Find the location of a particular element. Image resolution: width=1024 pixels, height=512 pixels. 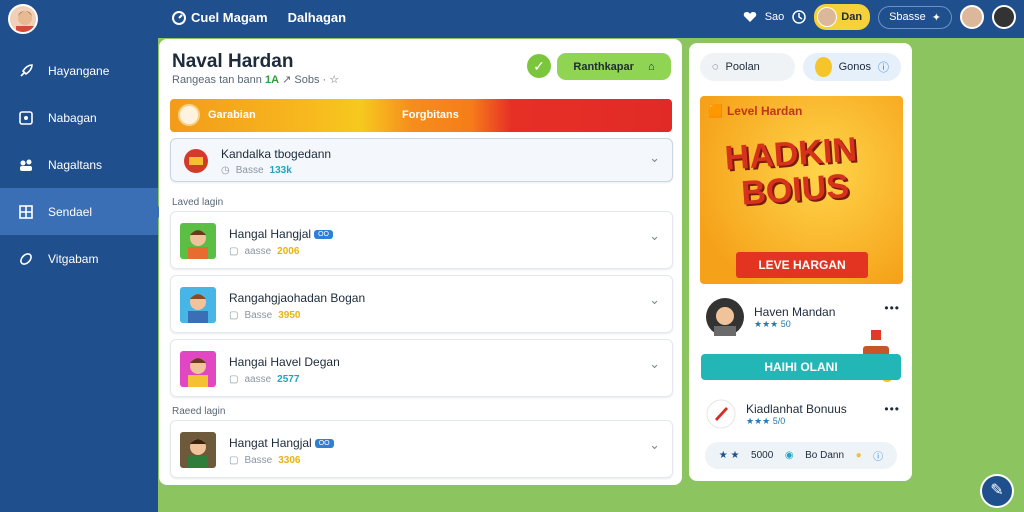

list-item: Rangahgjaohadan Bogan ▢ Basse 3950 ⌄ is located at coordinates (421, 304).